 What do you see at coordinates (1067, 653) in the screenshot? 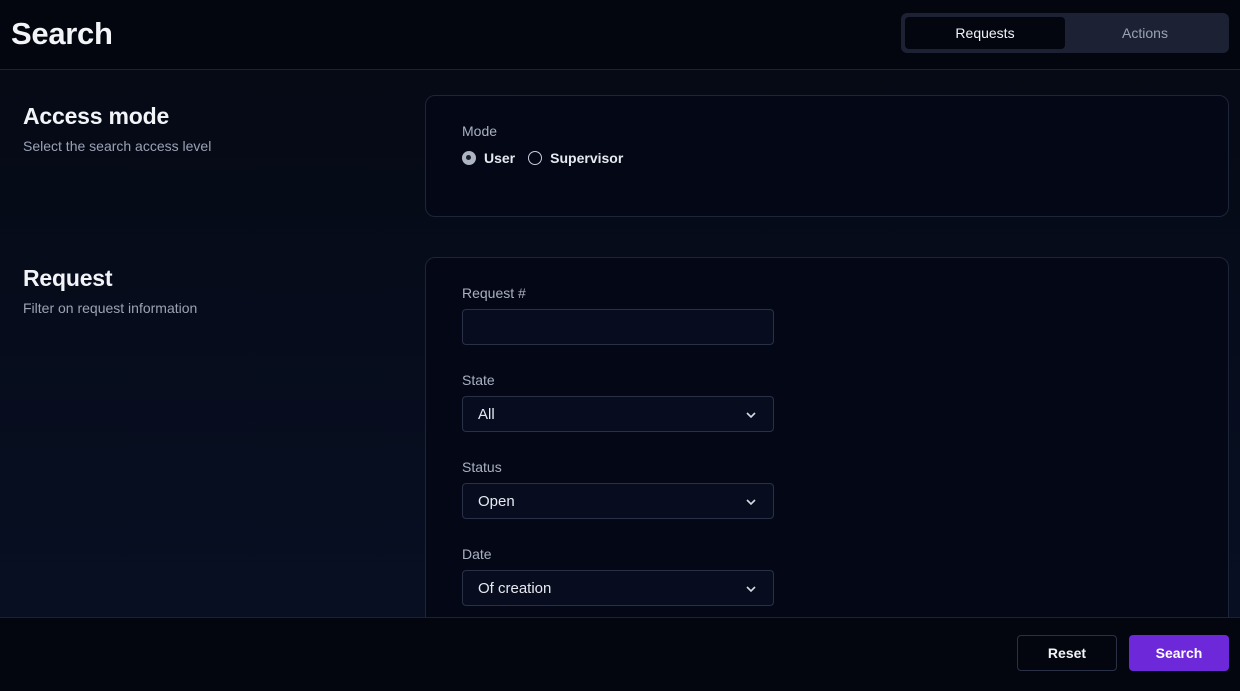
I see `reset-button: Reset` at bounding box center [1067, 653].